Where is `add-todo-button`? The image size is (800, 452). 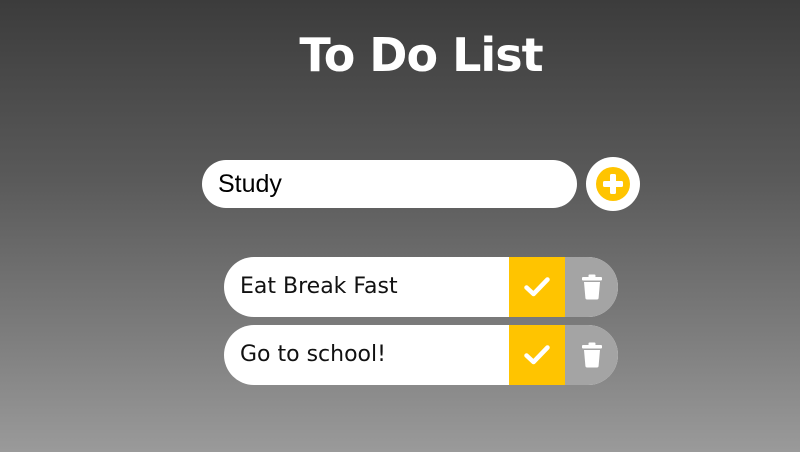 add-todo-button is located at coordinates (613, 184).